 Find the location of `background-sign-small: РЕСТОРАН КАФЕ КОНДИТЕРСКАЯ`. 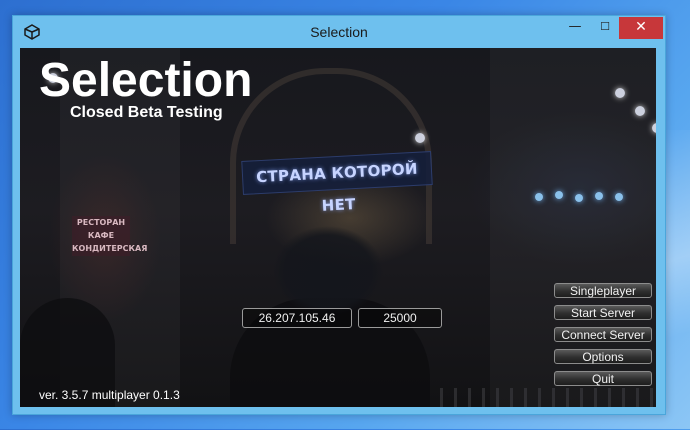

background-sign-small: РЕСТОРАН КАФЕ КОНДИТЕРСКАЯ is located at coordinates (109, 236).